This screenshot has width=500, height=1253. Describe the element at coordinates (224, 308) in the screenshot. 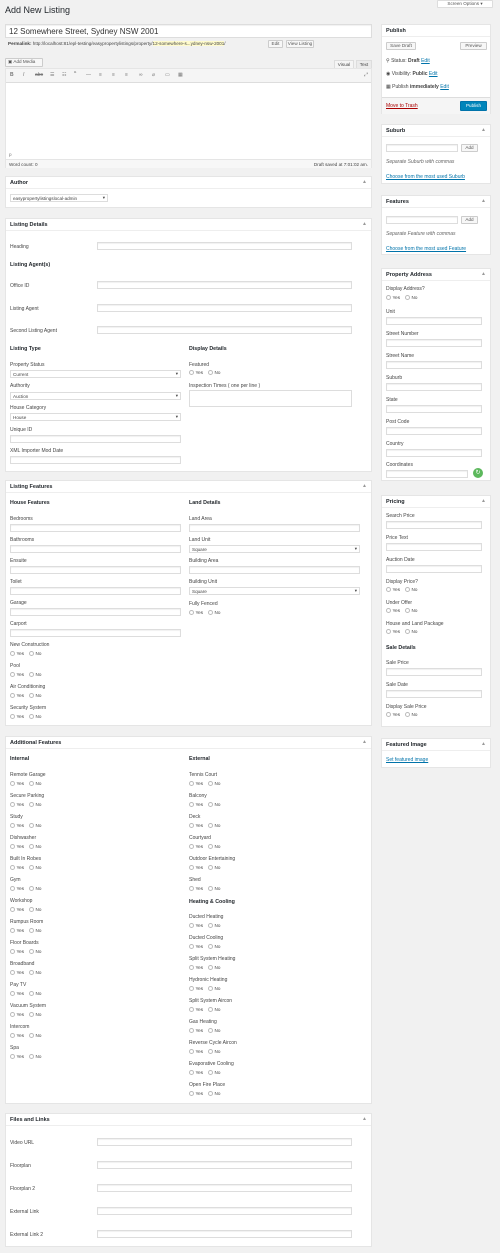

I see `listing-agent-input` at that location.